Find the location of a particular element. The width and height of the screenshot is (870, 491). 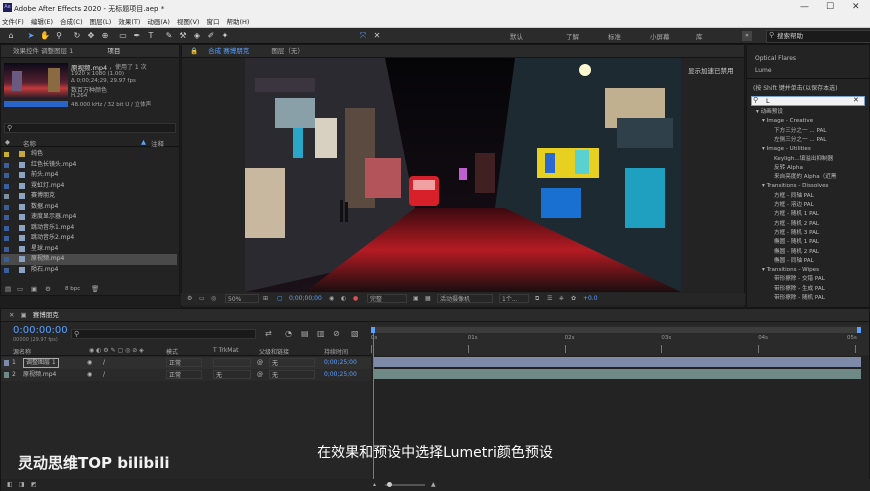

project-file-row: 陨石.mp4 is located at coordinates (89, 270).